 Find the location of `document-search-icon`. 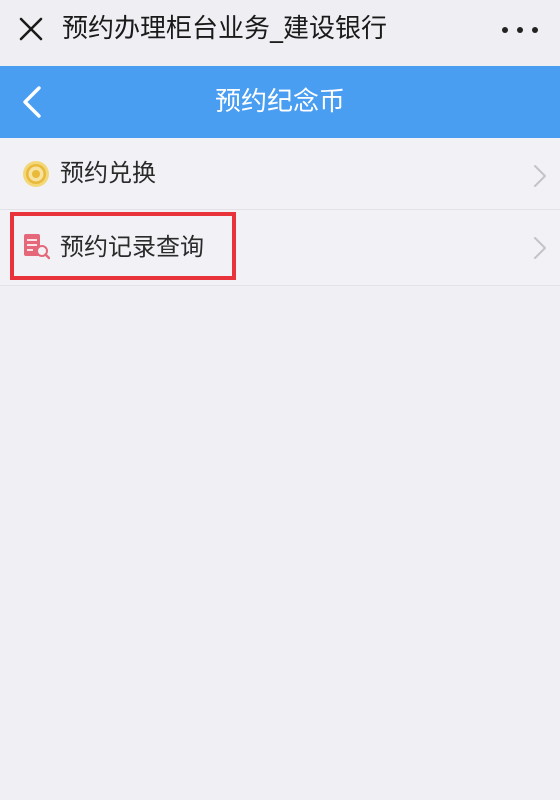

document-search-icon is located at coordinates (37, 247).